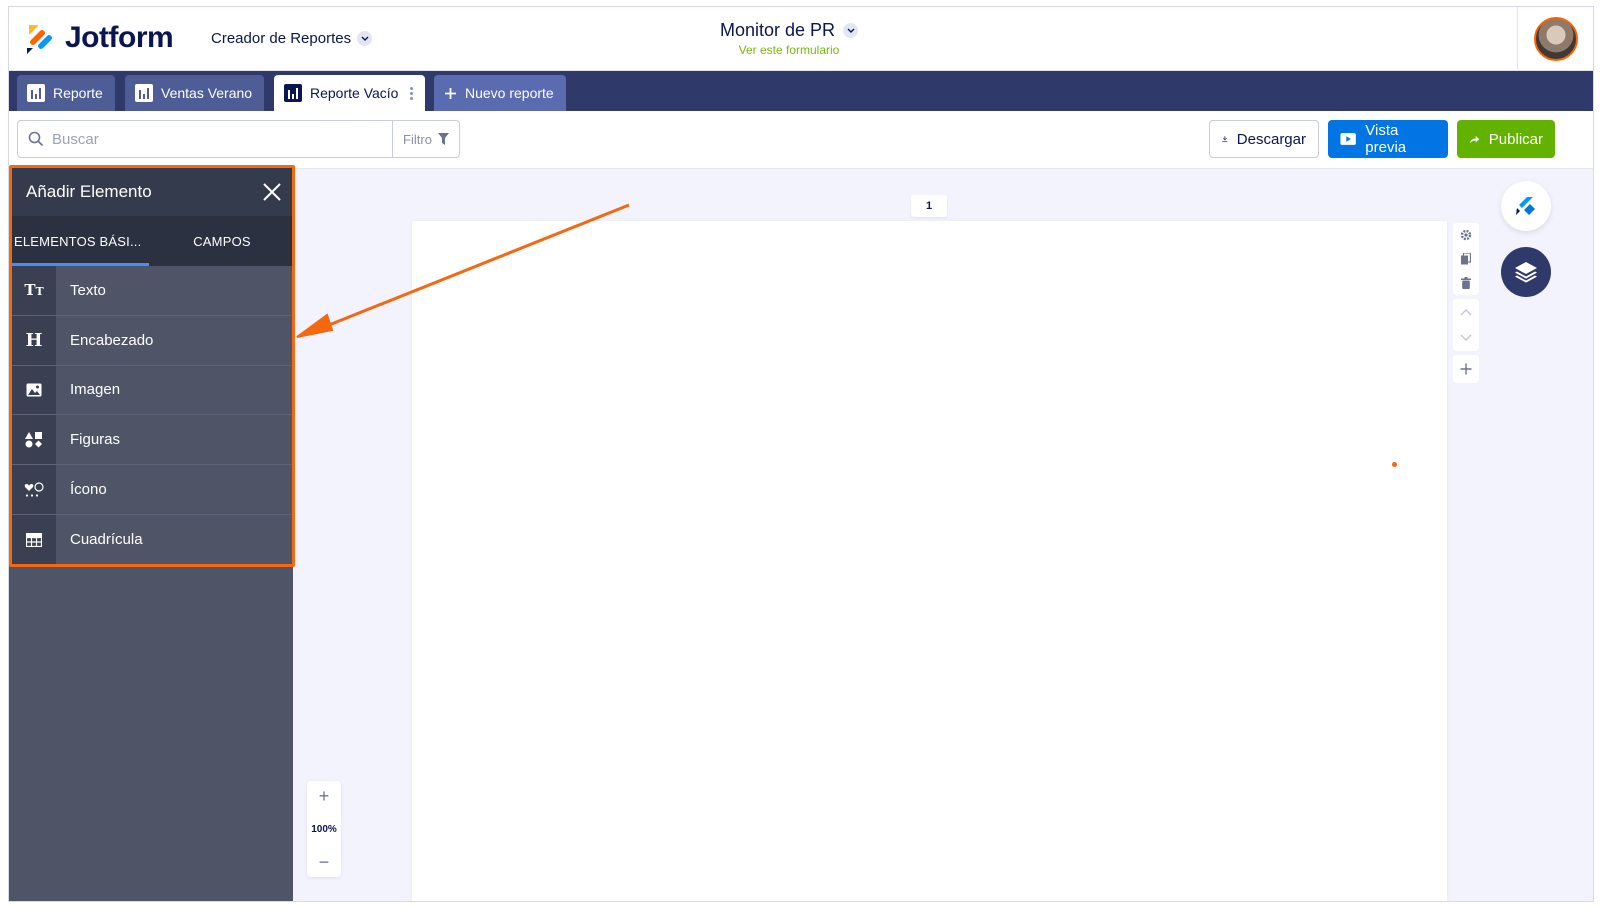  Describe the element at coordinates (88, 490) in the screenshot. I see `element-label: Ícono` at that location.